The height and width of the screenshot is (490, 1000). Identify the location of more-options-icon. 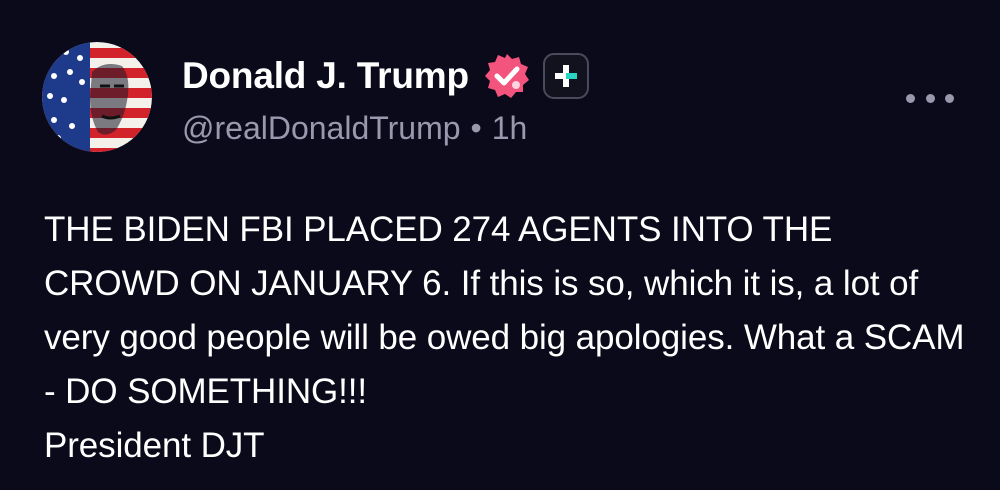
(930, 98).